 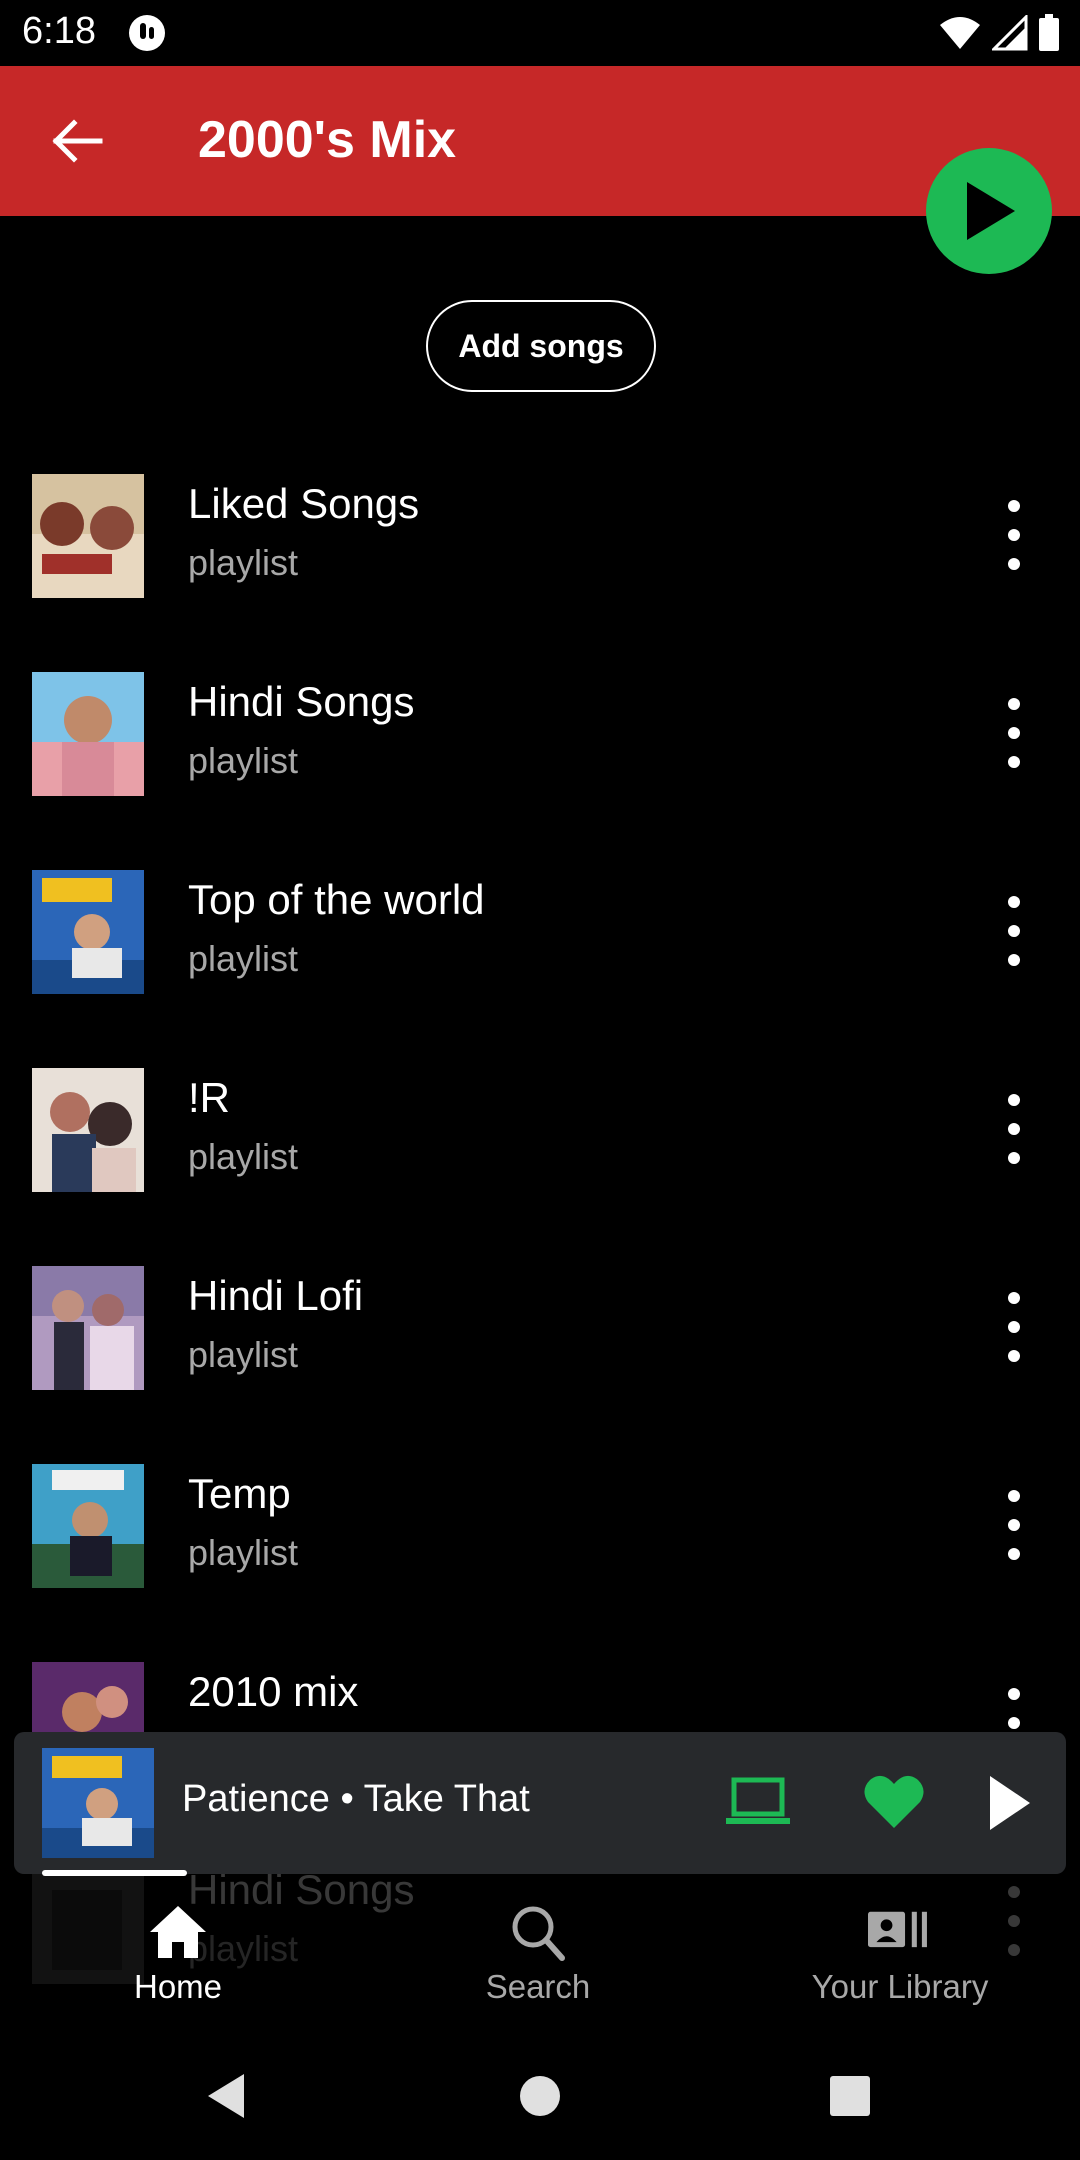 What do you see at coordinates (114, 1873) in the screenshot?
I see `playback-progress-fill` at bounding box center [114, 1873].